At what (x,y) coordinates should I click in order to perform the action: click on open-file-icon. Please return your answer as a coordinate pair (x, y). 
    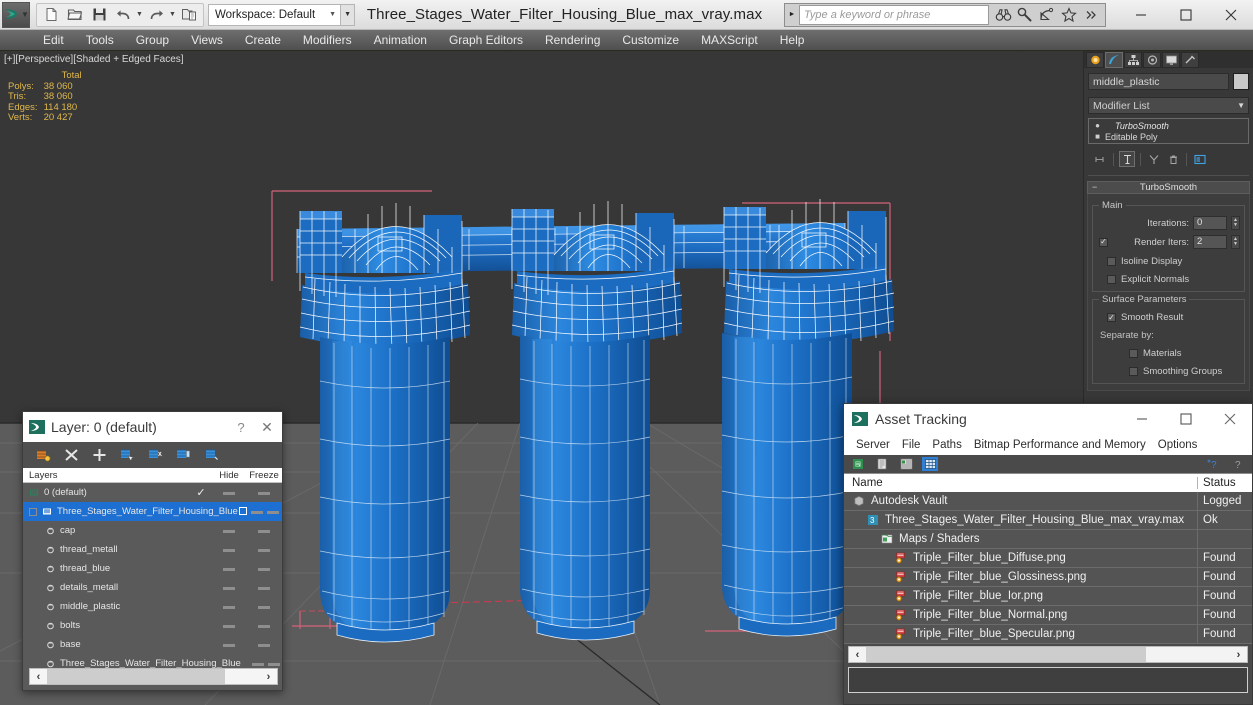
    Looking at the image, I should click on (75, 15).